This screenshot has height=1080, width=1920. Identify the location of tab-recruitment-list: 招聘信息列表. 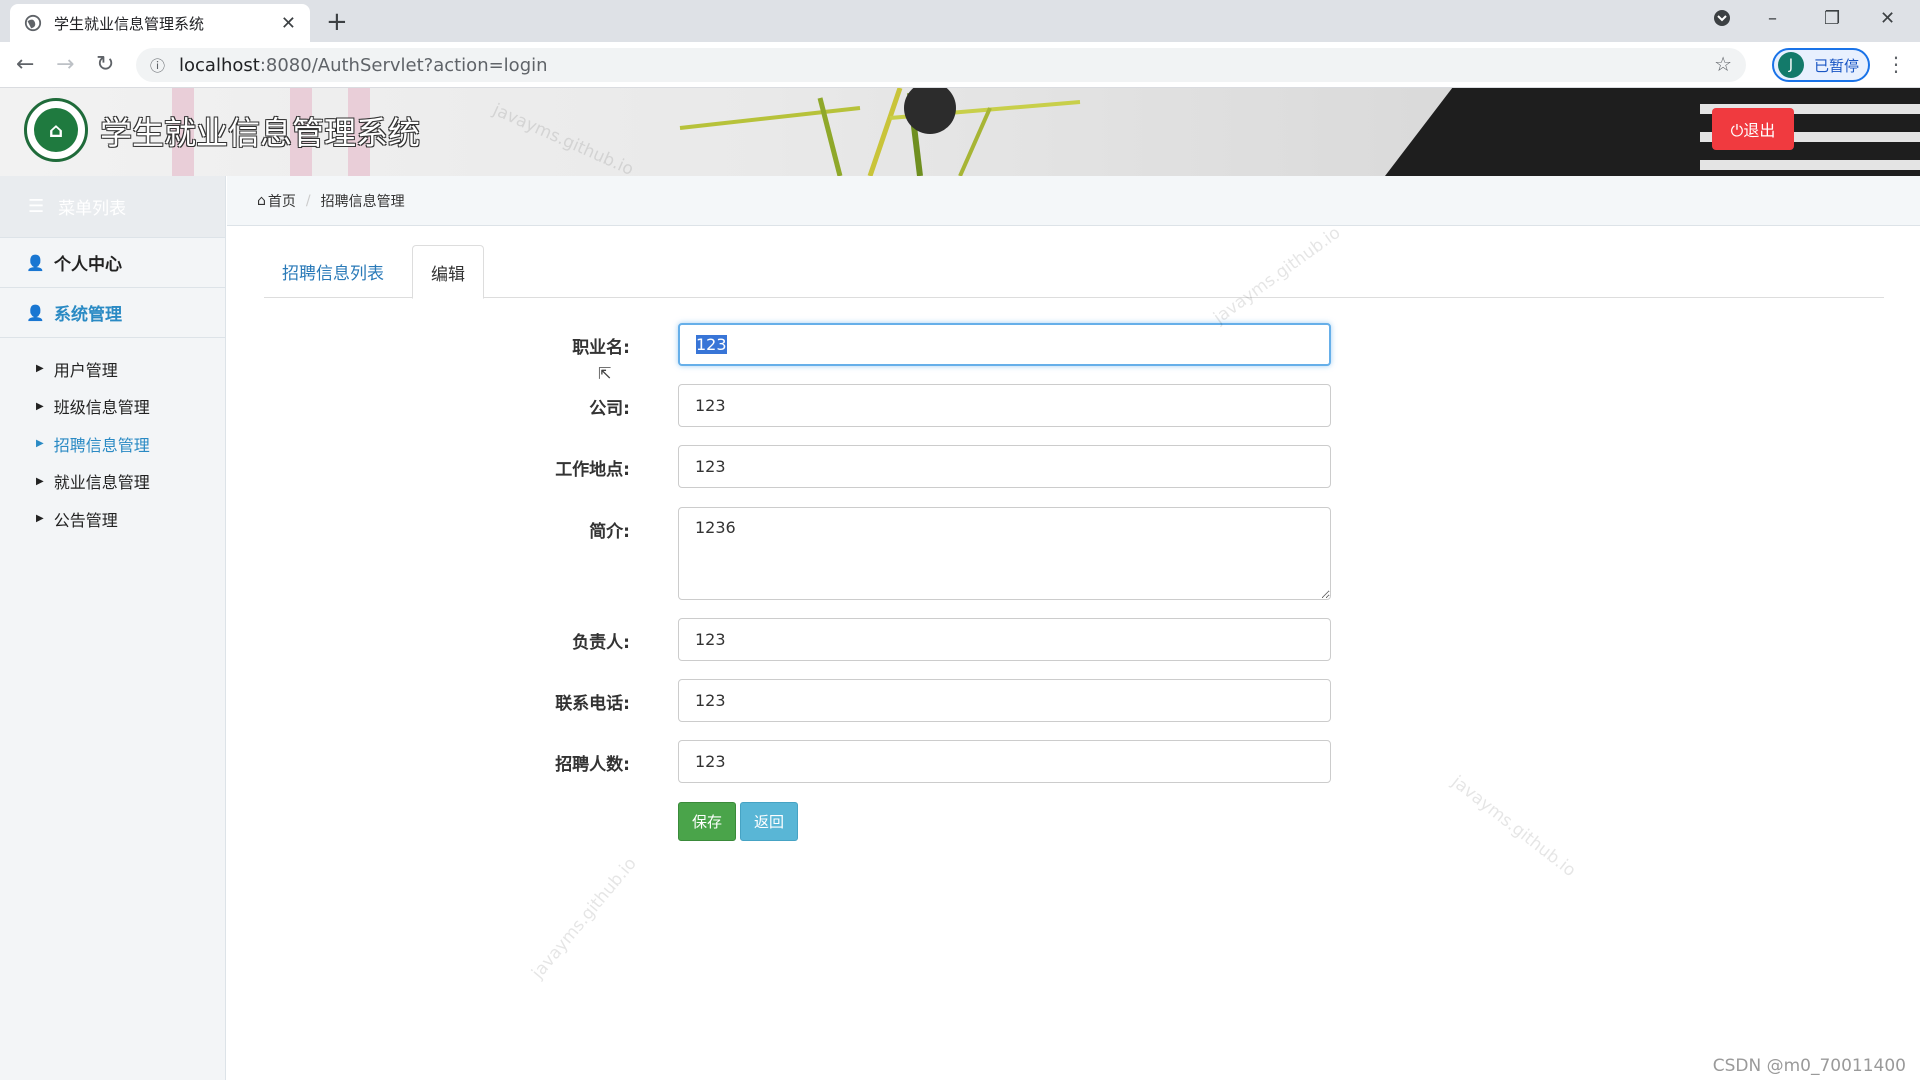
(333, 271).